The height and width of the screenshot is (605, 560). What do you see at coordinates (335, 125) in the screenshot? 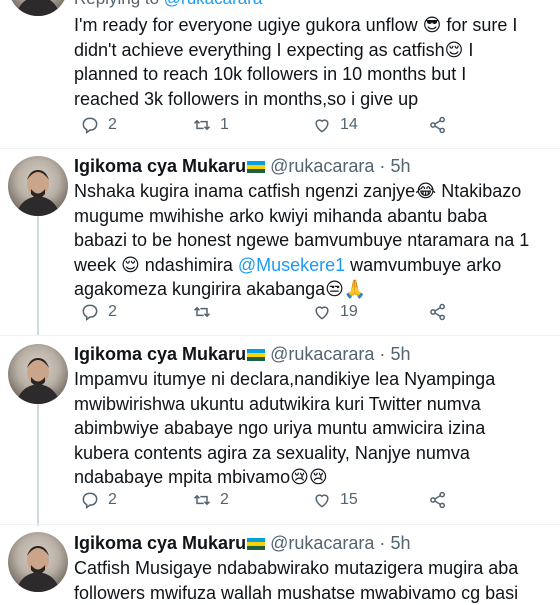
I see `like-button: 14` at bounding box center [335, 125].